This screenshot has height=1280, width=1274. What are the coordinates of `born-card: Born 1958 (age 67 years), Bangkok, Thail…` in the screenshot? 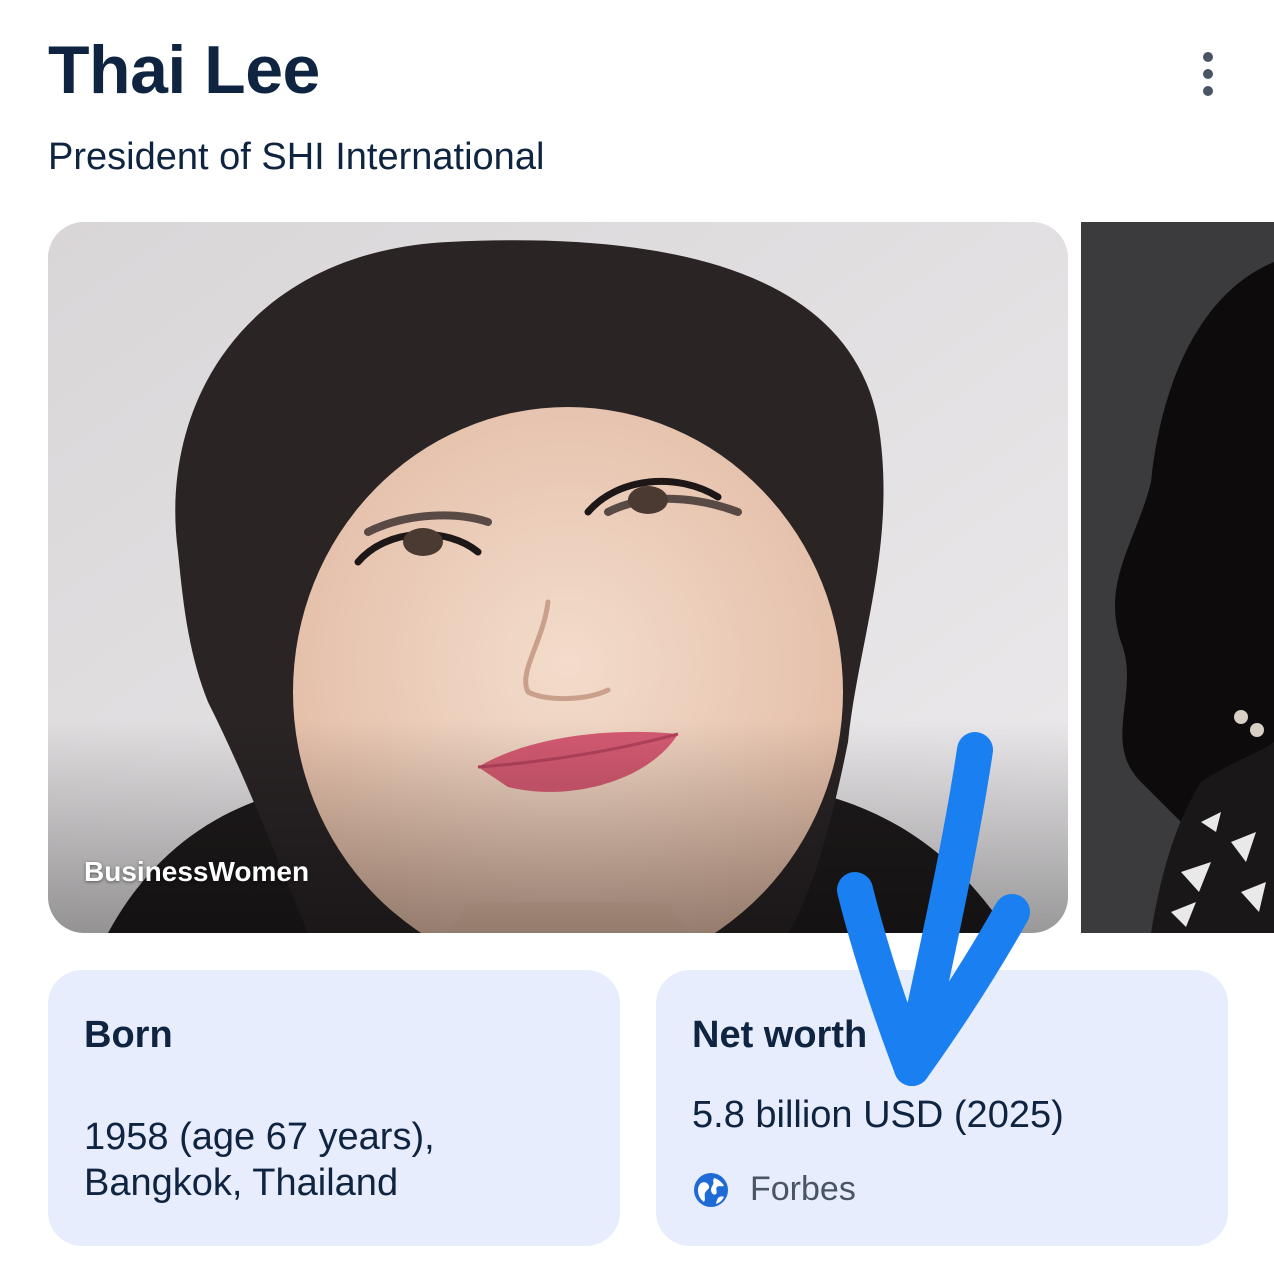 It's located at (334, 1108).